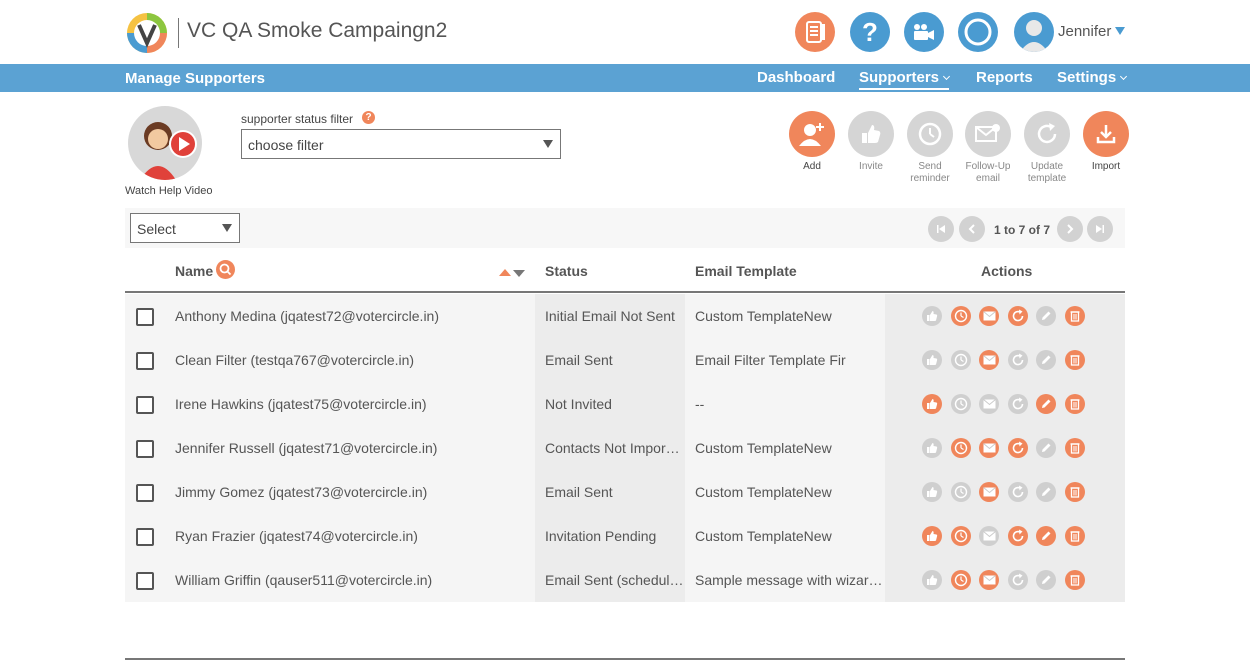  I want to click on nav-dashboard: Dashboard, so click(796, 77).